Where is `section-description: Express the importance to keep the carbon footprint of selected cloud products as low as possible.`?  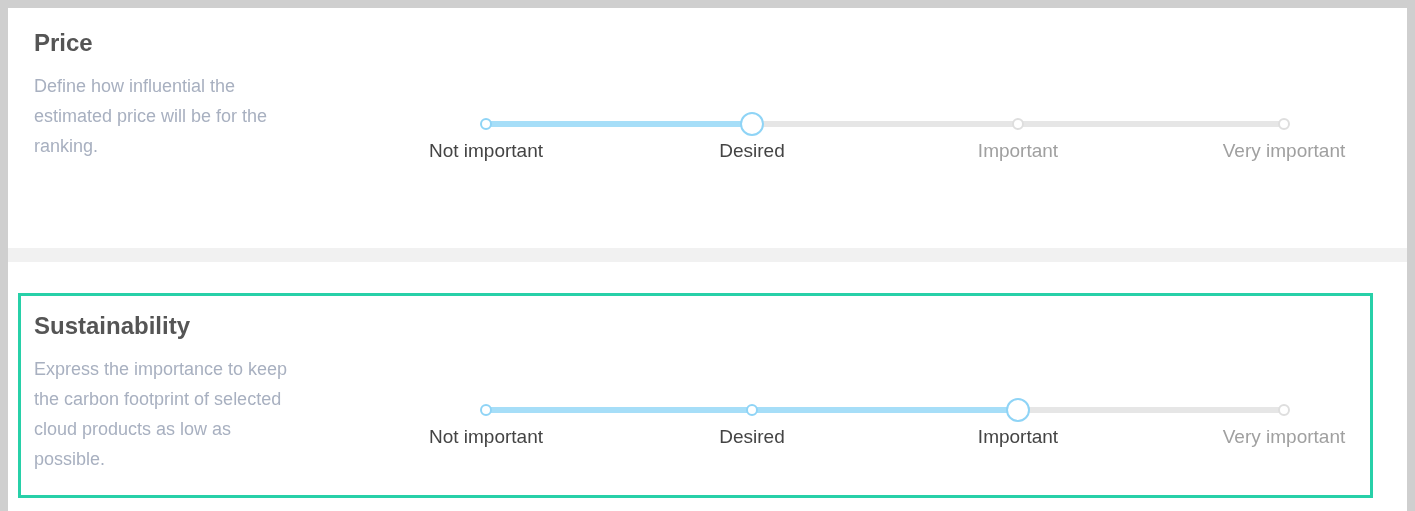
section-description: Express the importance to keep the carbon footprint of selected cloud products as low as possible. is located at coordinates (161, 414).